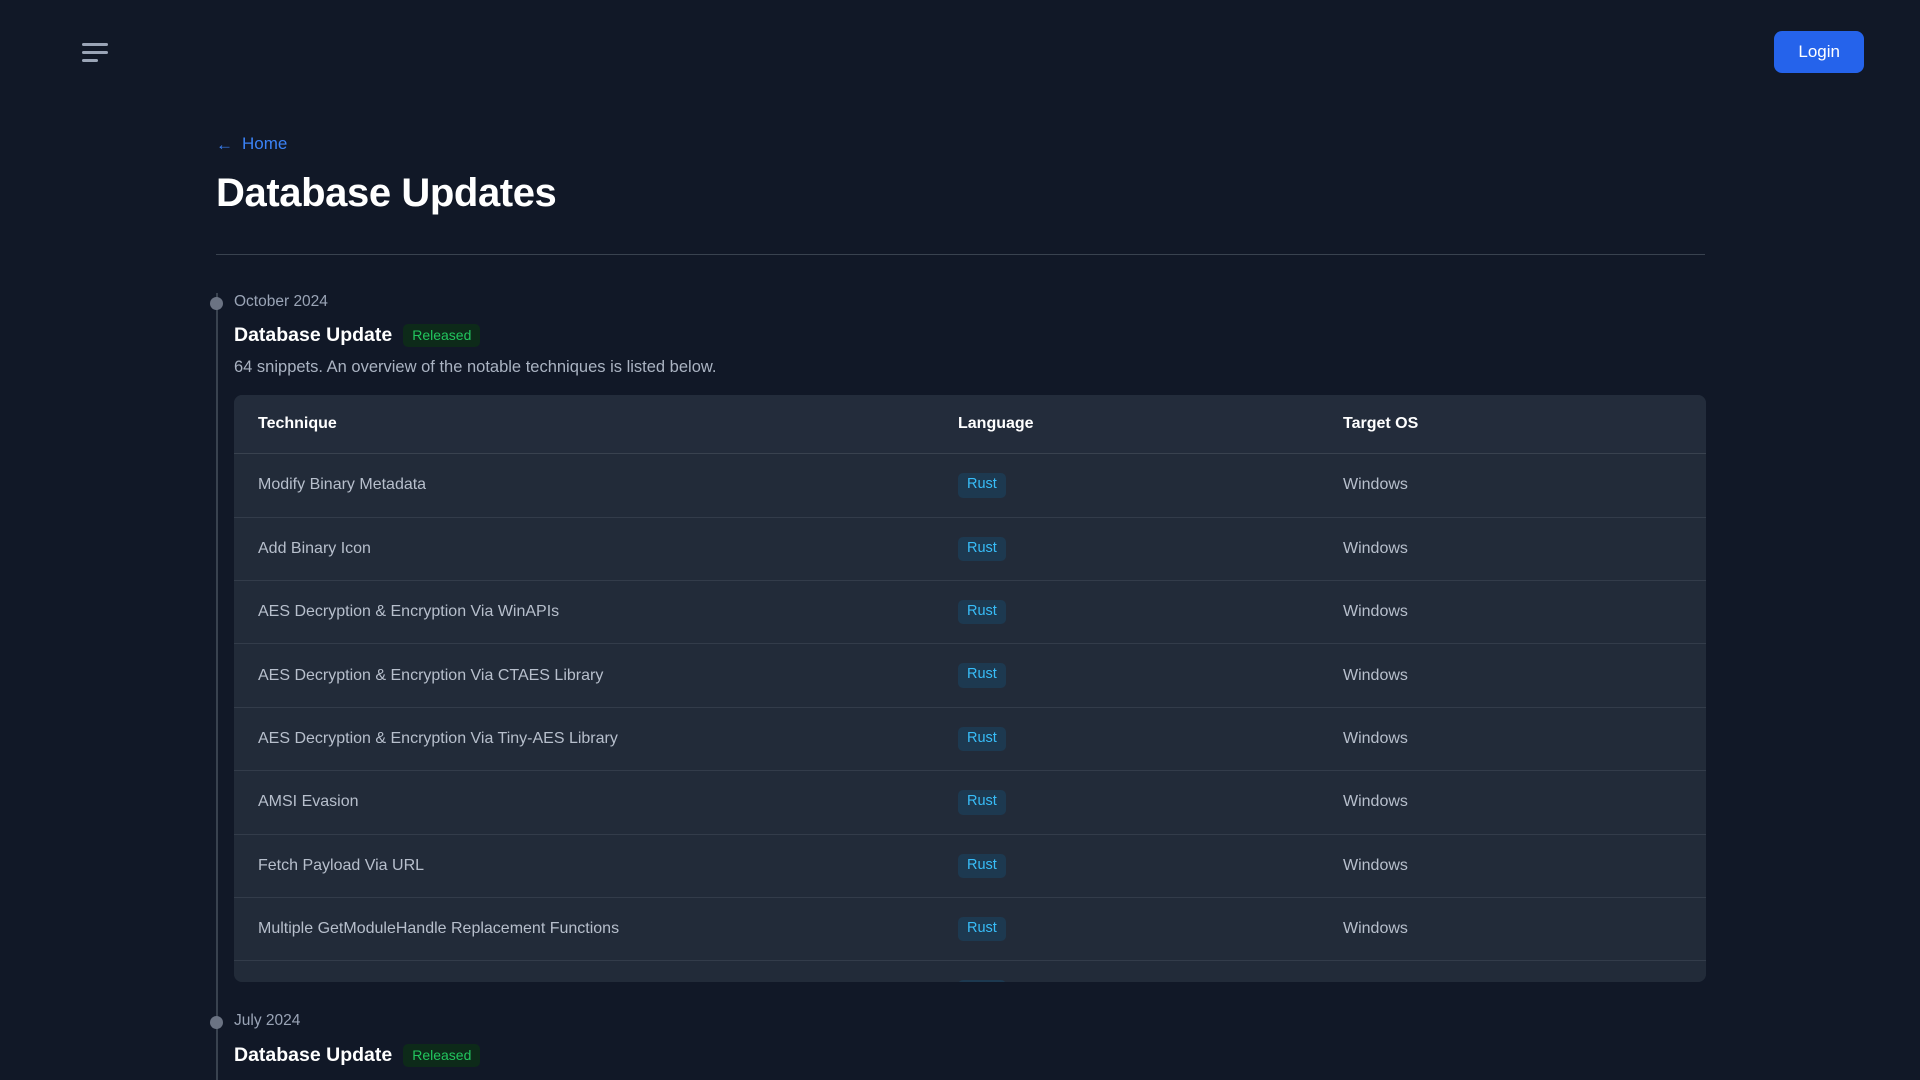 The height and width of the screenshot is (1080, 1920). Describe the element at coordinates (960, 52) in the screenshot. I see `top-bar: Login` at that location.